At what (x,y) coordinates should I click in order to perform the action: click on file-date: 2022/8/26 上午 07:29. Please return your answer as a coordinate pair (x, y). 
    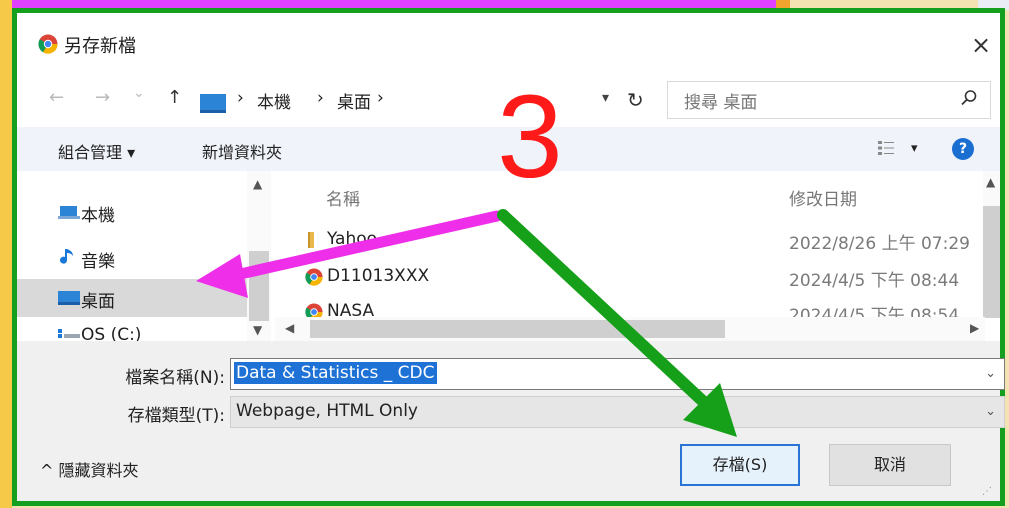
    Looking at the image, I should click on (879, 244).